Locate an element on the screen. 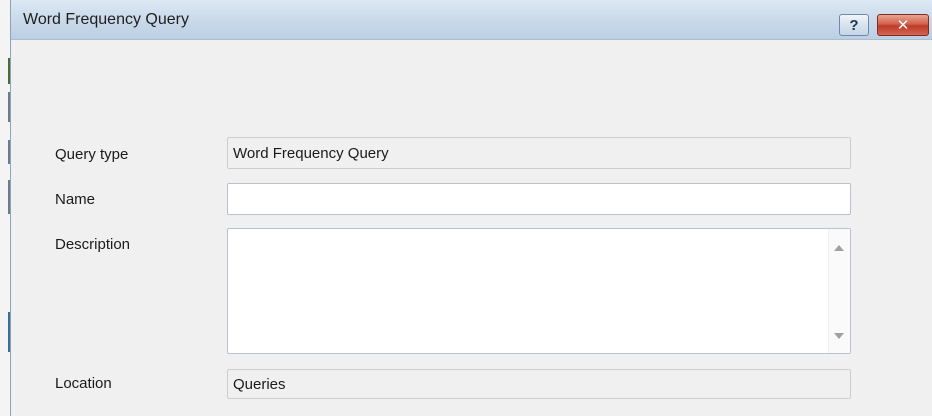 Image resolution: width=932 pixels, height=416 pixels. location-field: Queries is located at coordinates (539, 384).